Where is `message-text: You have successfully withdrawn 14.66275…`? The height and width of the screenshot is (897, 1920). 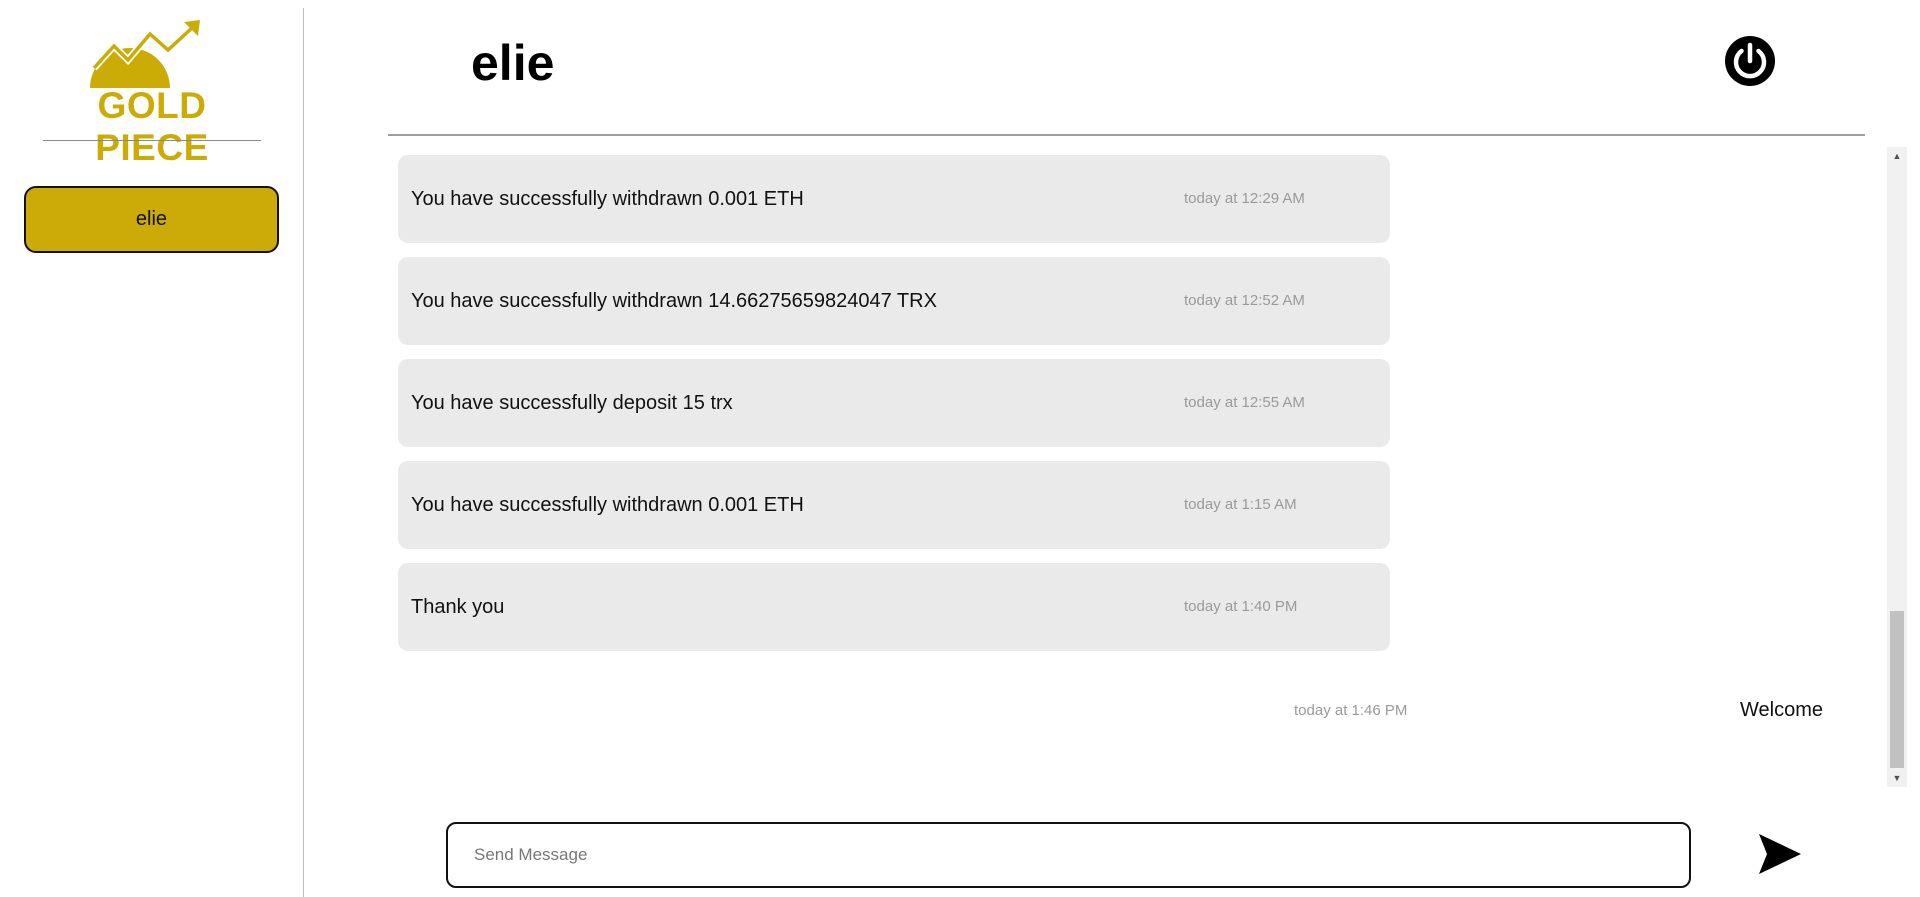 message-text: You have successfully withdrawn 14.66275… is located at coordinates (674, 301).